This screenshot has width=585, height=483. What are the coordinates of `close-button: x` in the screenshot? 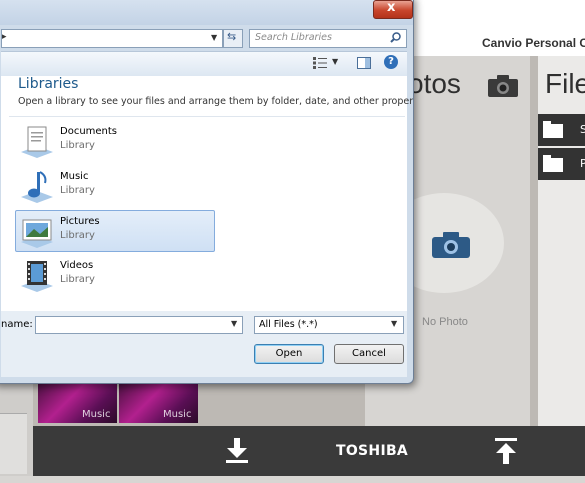 It's located at (393, 9).